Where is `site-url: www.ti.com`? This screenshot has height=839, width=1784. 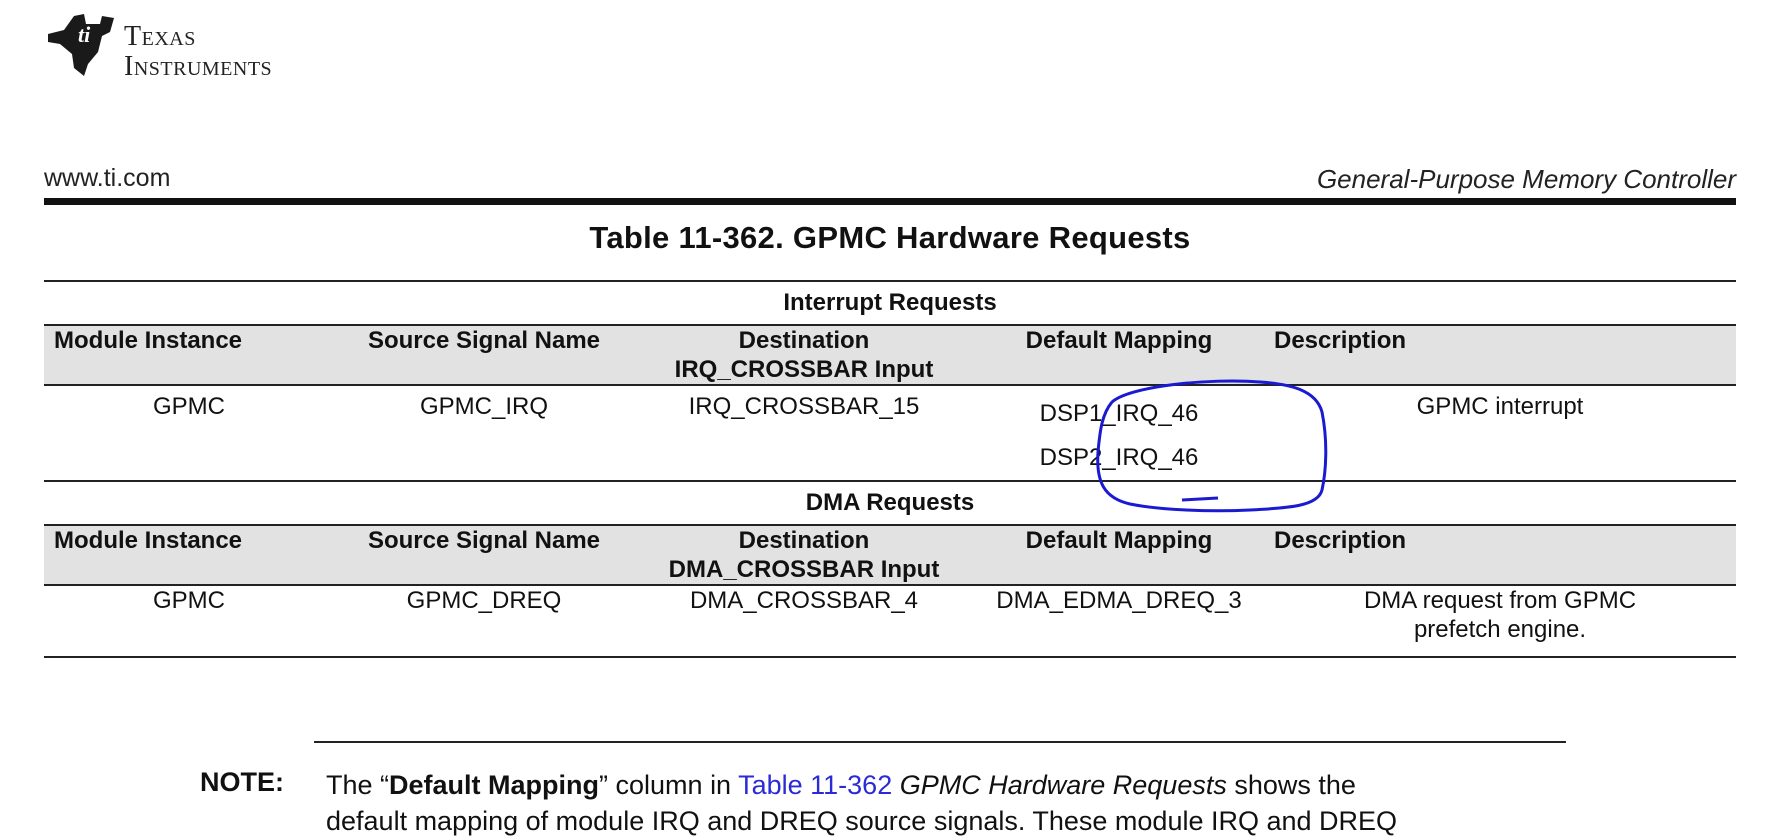 site-url: www.ti.com is located at coordinates (107, 178).